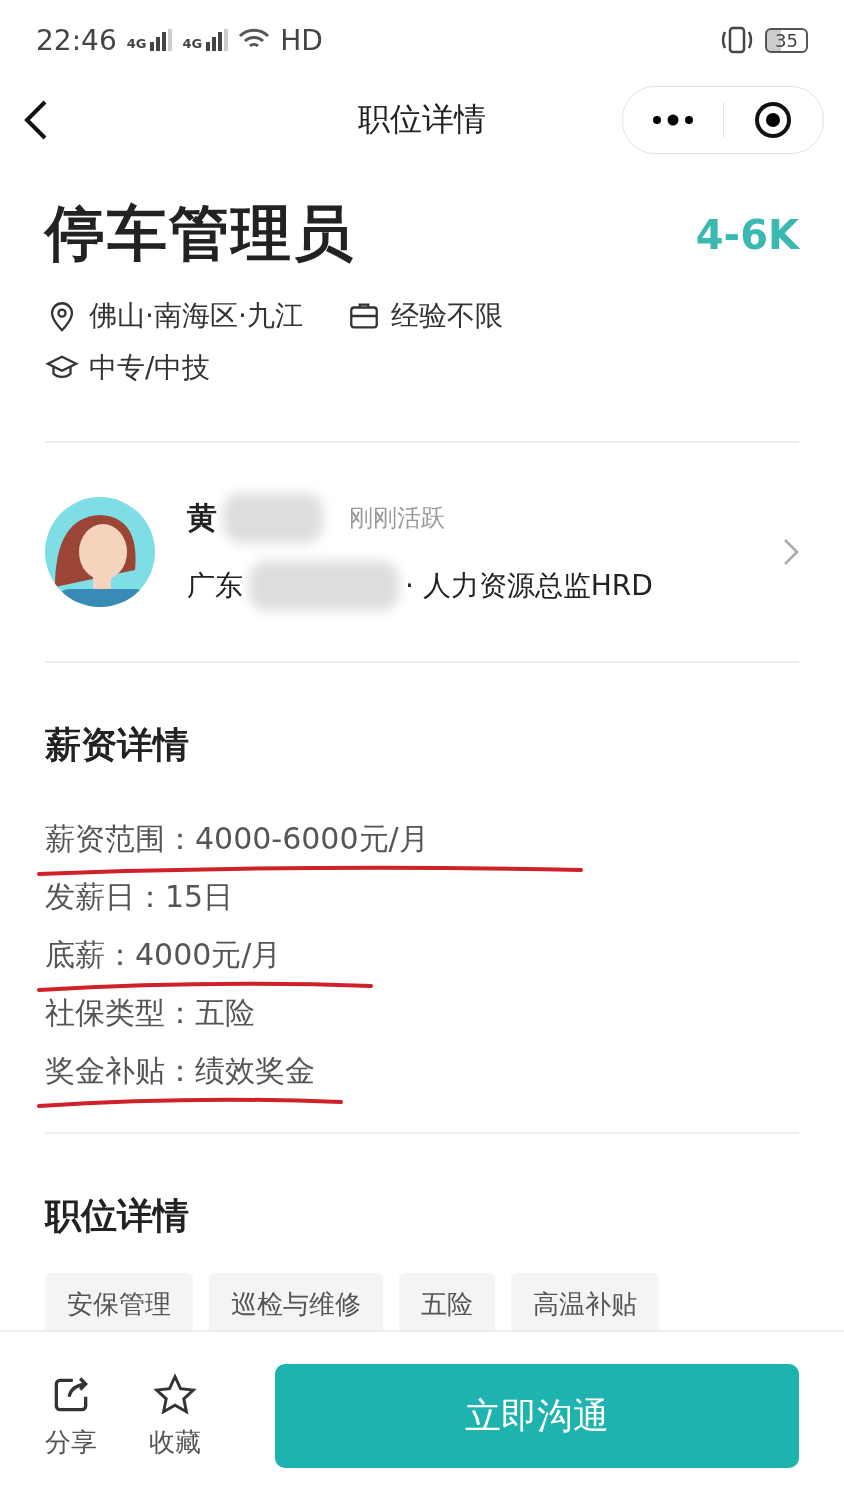 The image size is (844, 1500). Describe the element at coordinates (447, 1301) in the screenshot. I see `job-tag: 五险` at that location.